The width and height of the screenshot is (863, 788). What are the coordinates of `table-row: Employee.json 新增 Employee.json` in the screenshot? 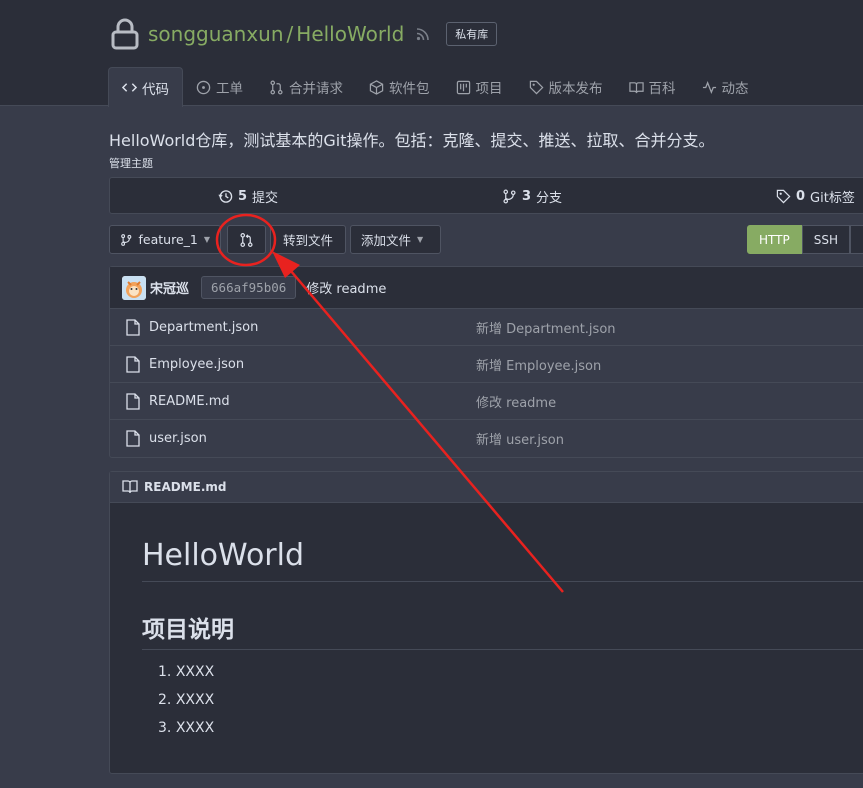 It's located at (486, 364).